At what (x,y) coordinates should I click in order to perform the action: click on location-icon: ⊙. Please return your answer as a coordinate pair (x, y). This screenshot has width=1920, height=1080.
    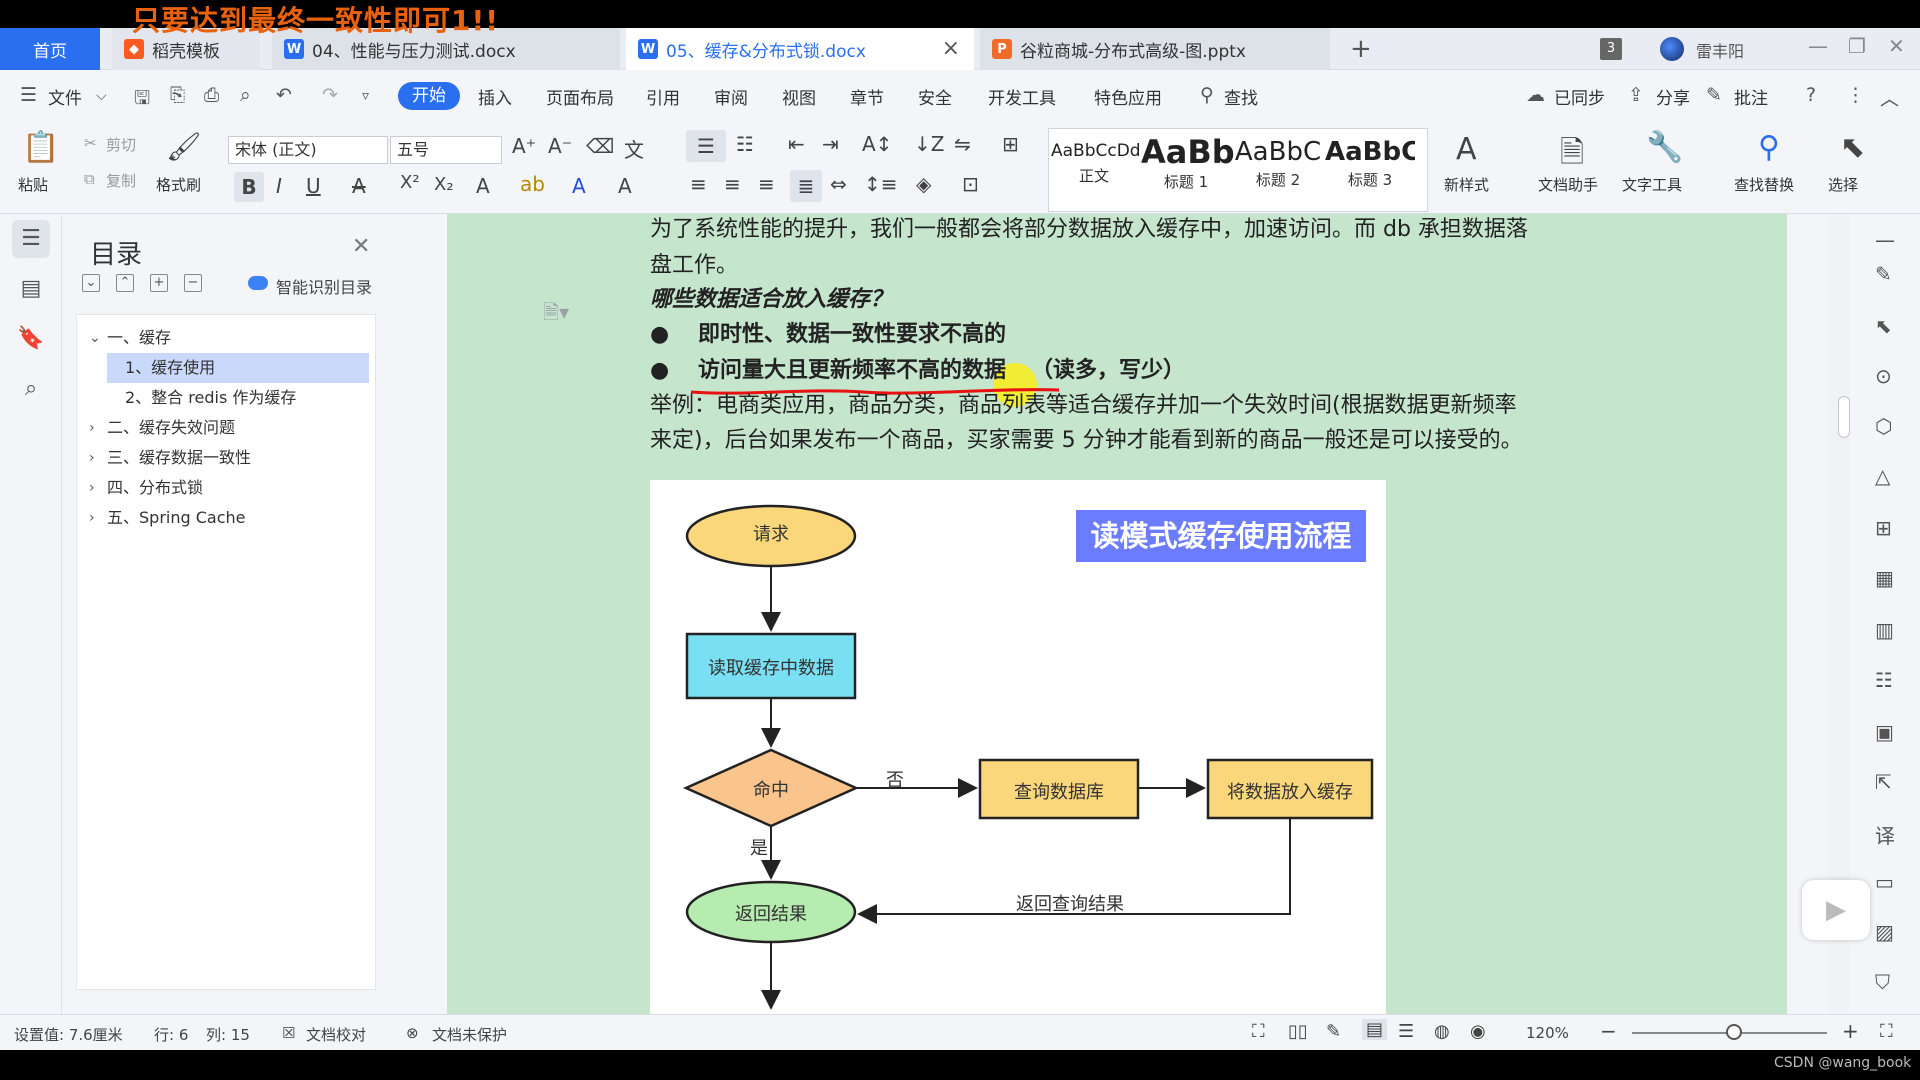
    Looking at the image, I should click on (1883, 376).